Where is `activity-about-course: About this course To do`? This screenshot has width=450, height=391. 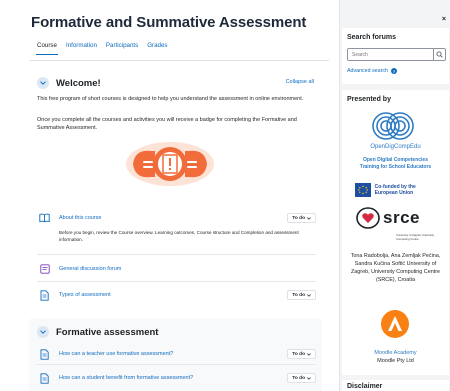 activity-about-course: About this course To do is located at coordinates (177, 218).